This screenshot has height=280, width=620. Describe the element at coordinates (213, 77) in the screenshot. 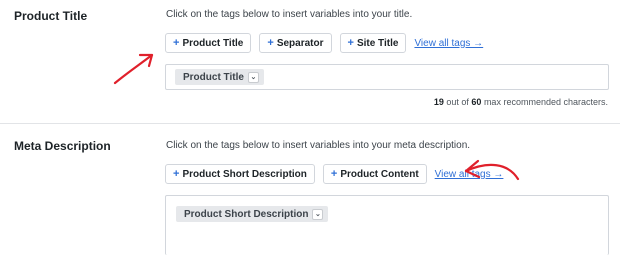

I see `editor-tag-label: Product Title` at that location.